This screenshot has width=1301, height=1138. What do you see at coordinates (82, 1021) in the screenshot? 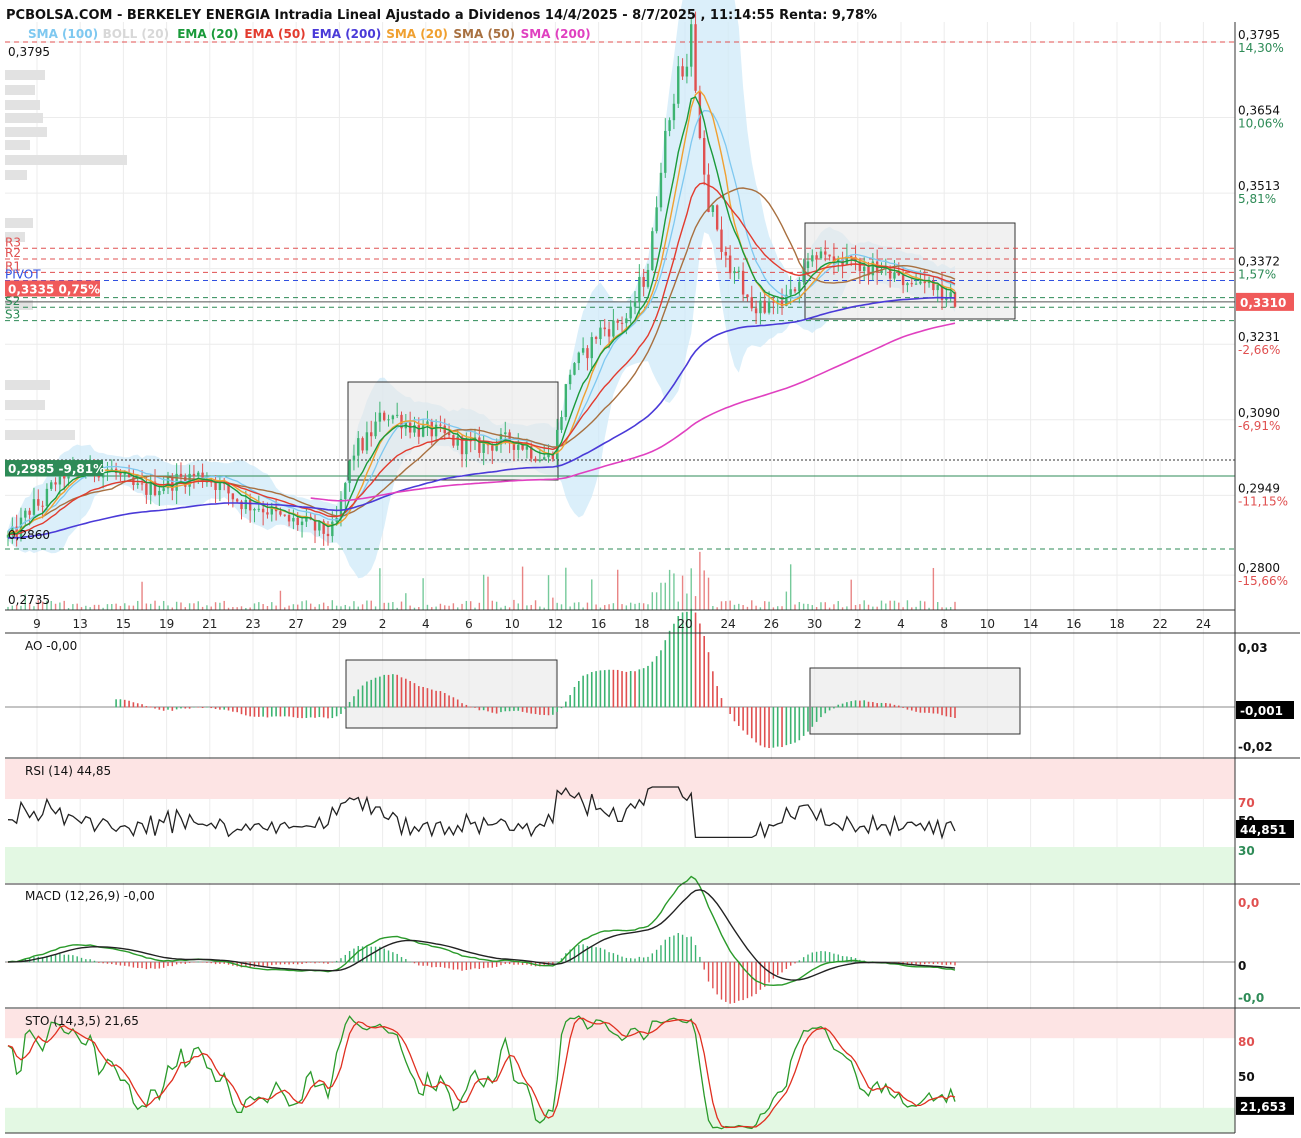
I see `panel-label: STO (14,3,5) 21,65` at bounding box center [82, 1021].